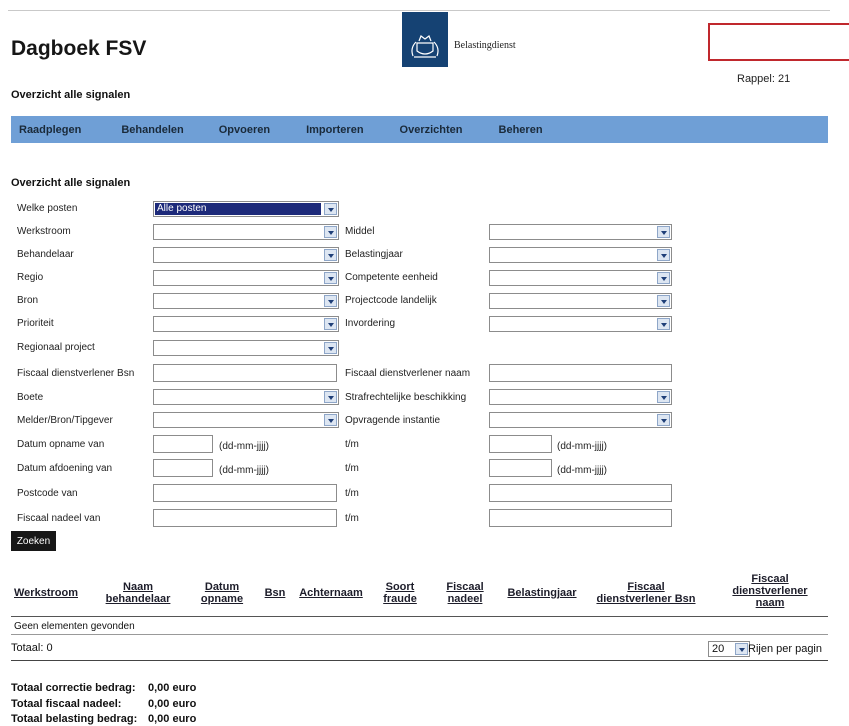 The image size is (849, 726). Describe the element at coordinates (44, 231) in the screenshot. I see `werkstroom-label: Werkstroom` at that location.